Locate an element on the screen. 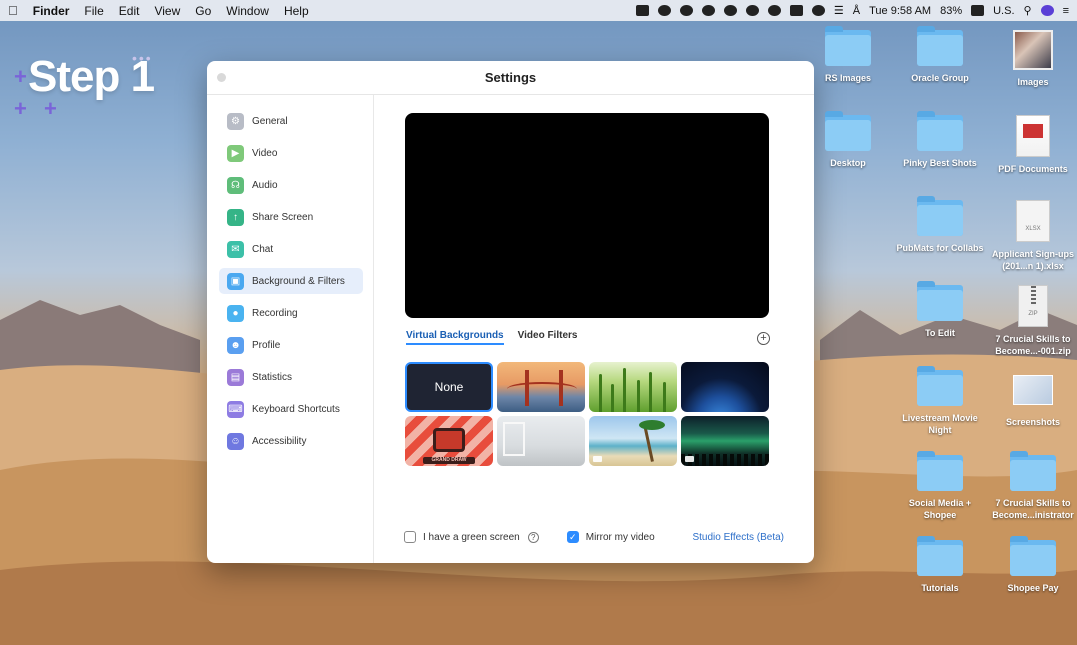 Image resolution: width=1077 pixels, height=645 pixels. desktop-icon: 7 Crucial Skills to Become...inistrator is located at coordinates (1032, 486).